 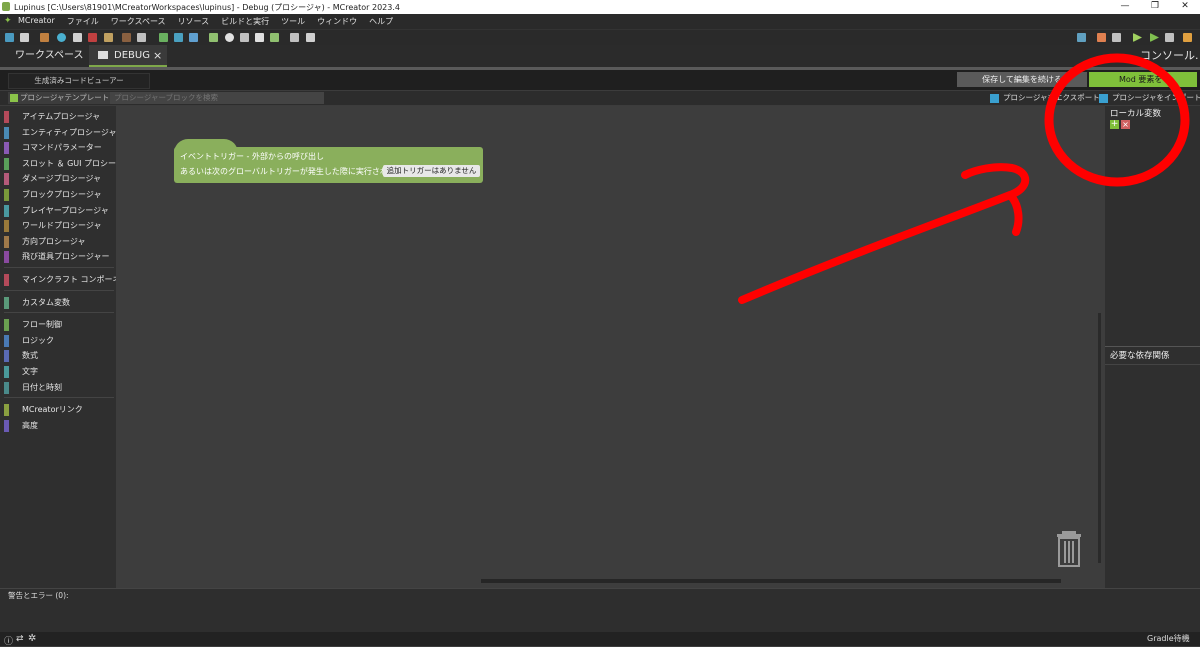 I want to click on palette-category: 方向プロシージャ, so click(x=59, y=242).